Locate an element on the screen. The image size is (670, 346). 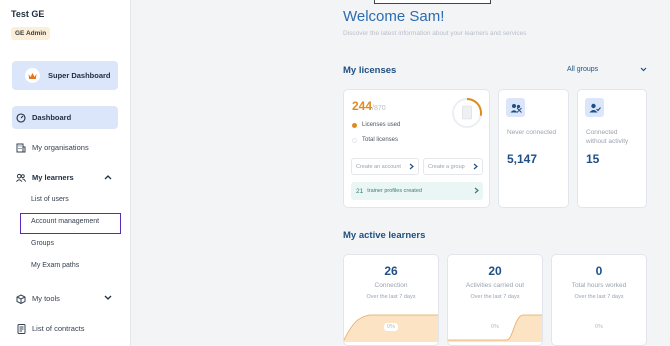
building-icon is located at coordinates (21, 148).